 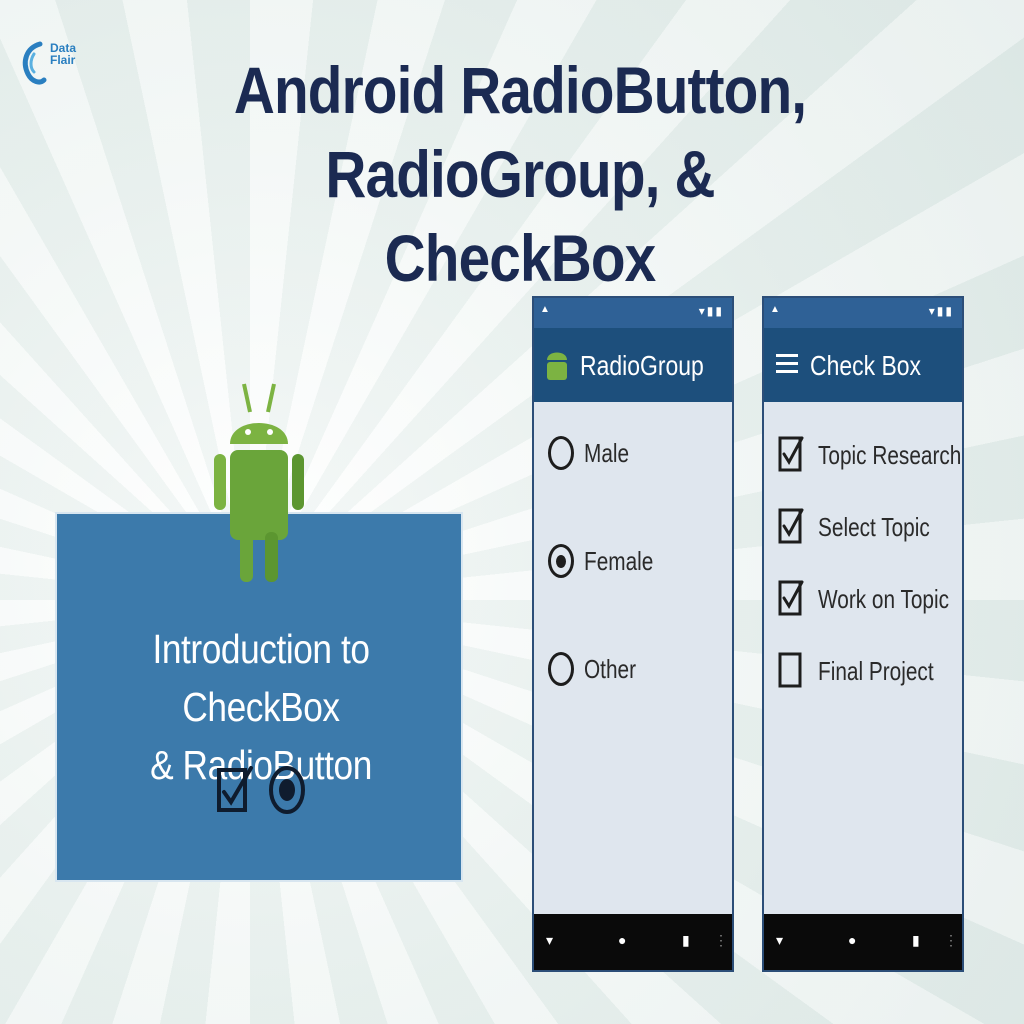 I want to click on logo-text-line2: Flair, so click(x=63, y=60).